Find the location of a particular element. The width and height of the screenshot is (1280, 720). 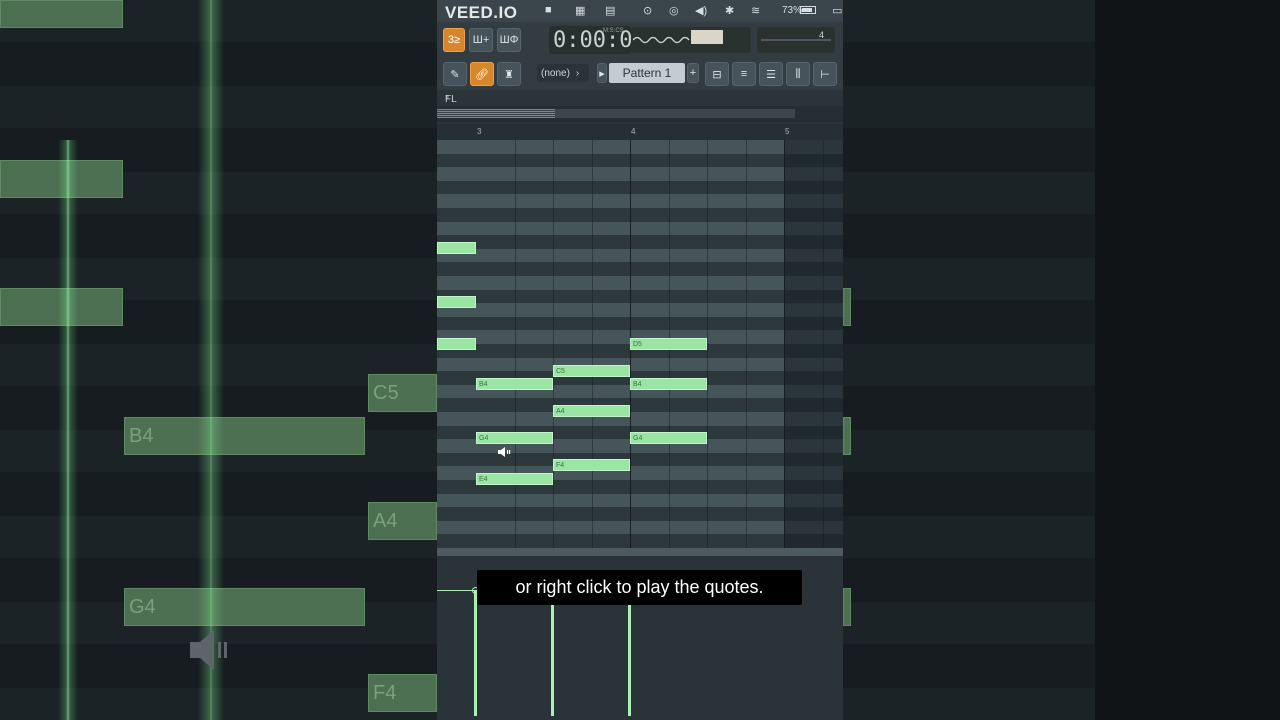

playlist-button: ☰ is located at coordinates (771, 74).